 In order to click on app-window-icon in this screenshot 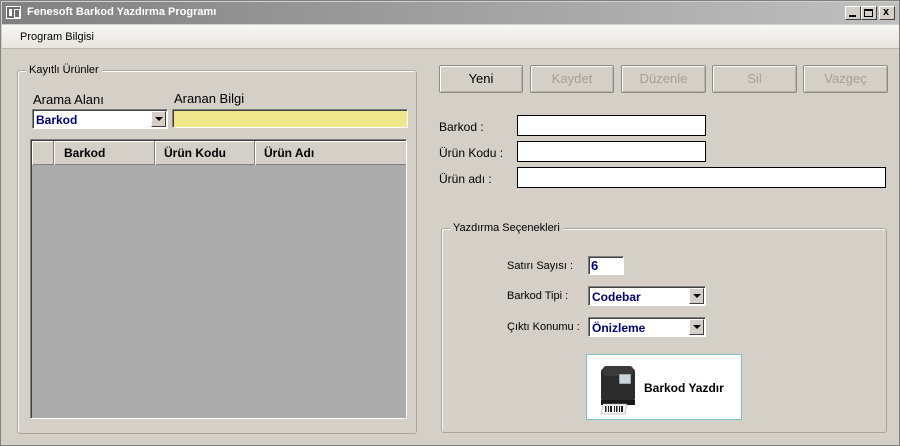, I will do `click(13, 12)`.